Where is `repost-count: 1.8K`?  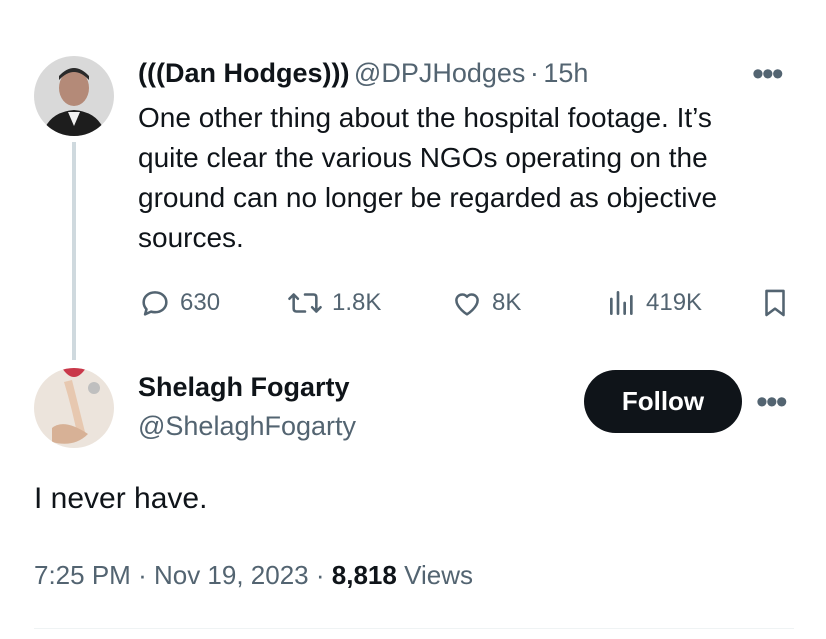
repost-count: 1.8K is located at coordinates (357, 302).